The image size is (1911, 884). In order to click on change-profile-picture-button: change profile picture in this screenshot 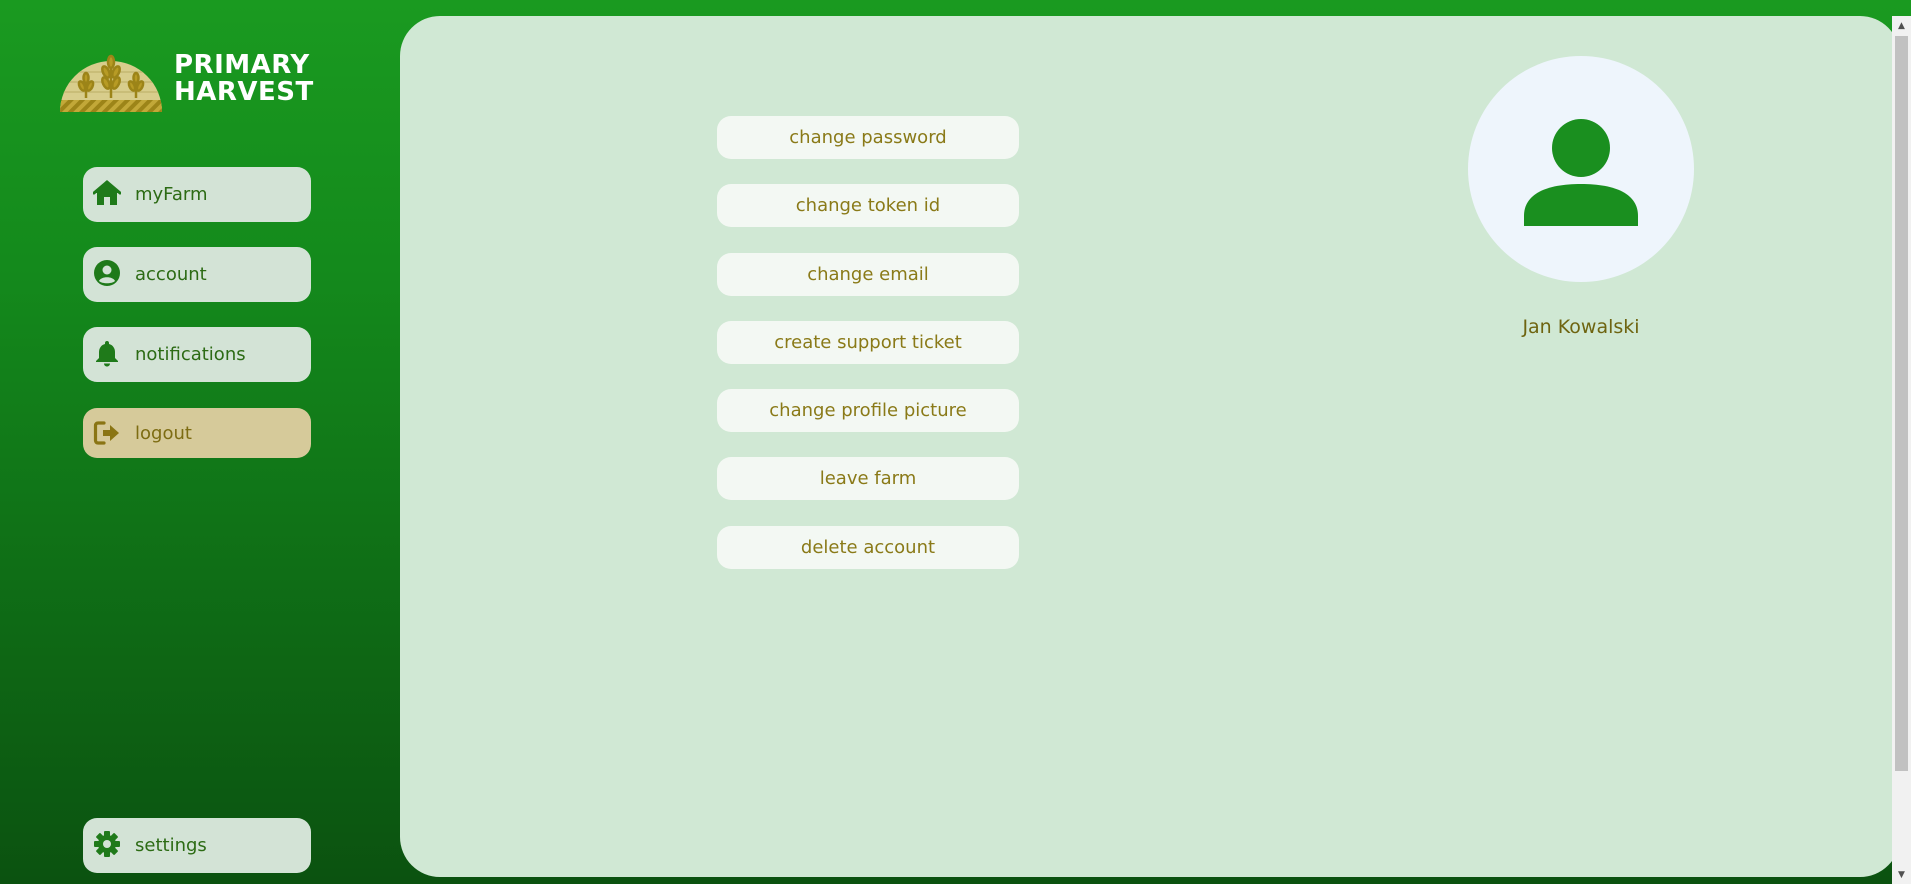, I will do `click(868, 410)`.